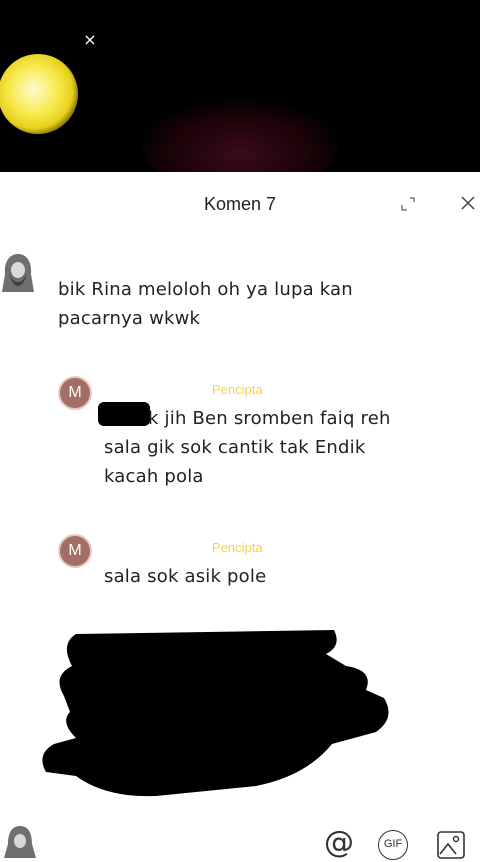  I want to click on reply-item: M Pencipta sala sok asik pole, so click(240, 564).